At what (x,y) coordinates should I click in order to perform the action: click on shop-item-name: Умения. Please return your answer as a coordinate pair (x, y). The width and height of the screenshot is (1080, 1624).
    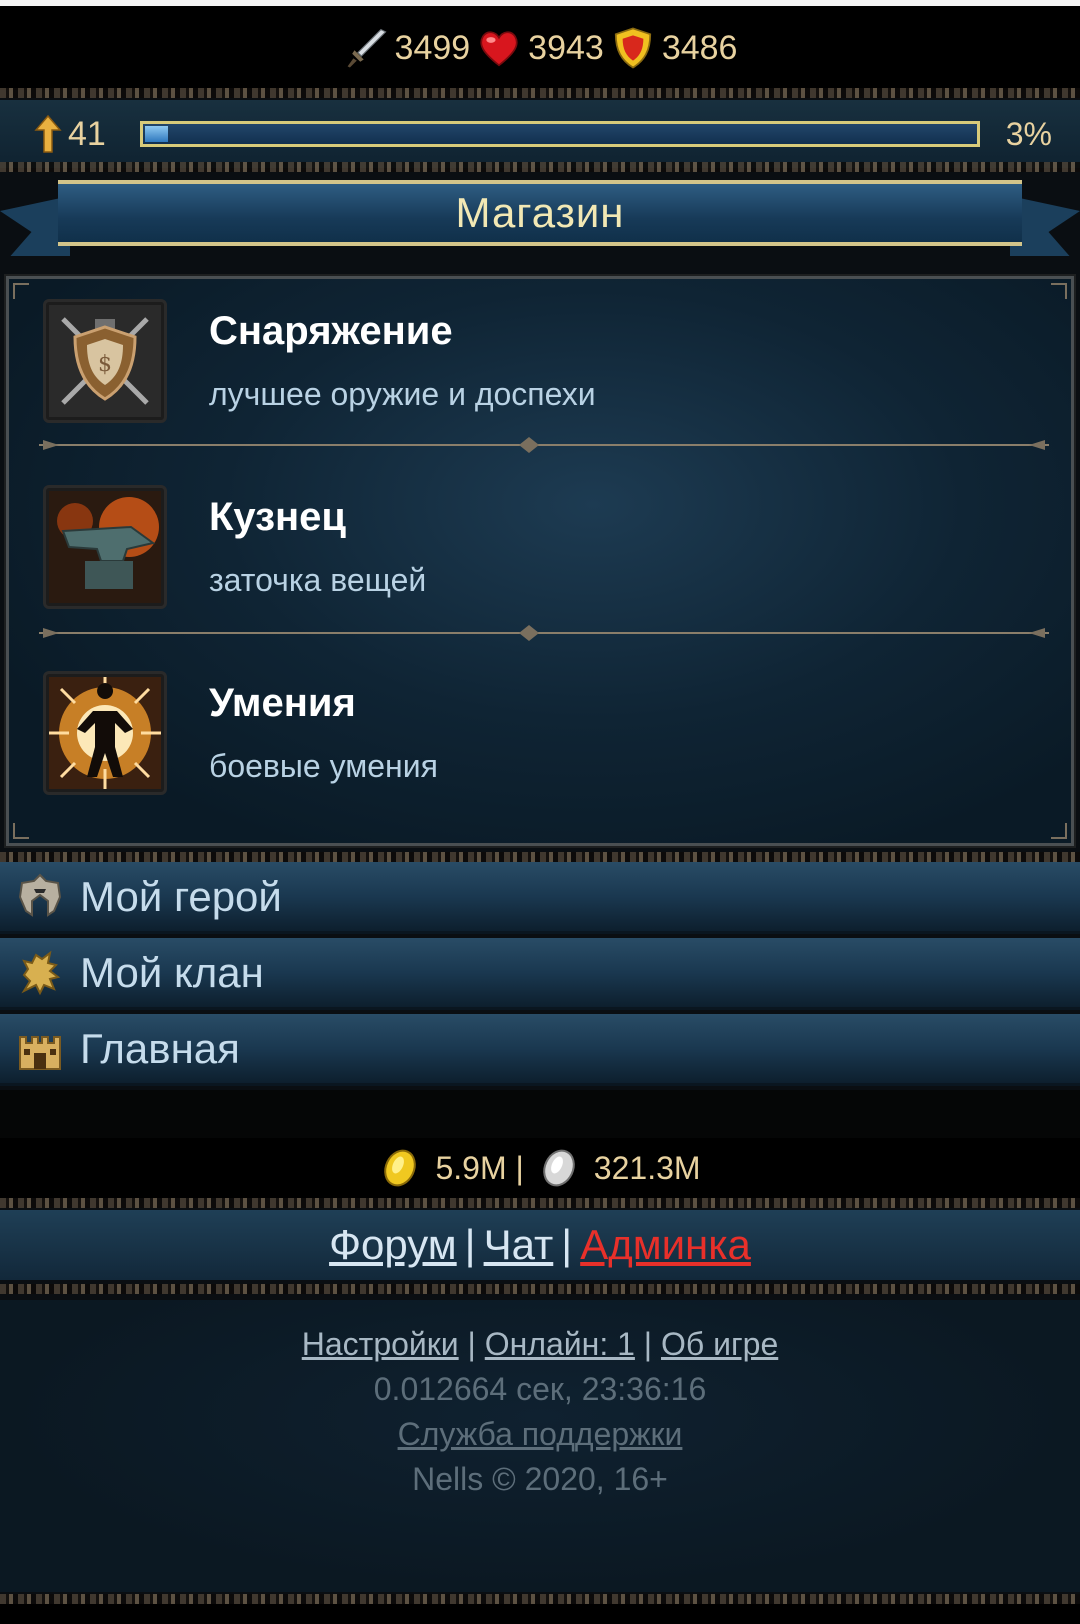
    Looking at the image, I should click on (282, 703).